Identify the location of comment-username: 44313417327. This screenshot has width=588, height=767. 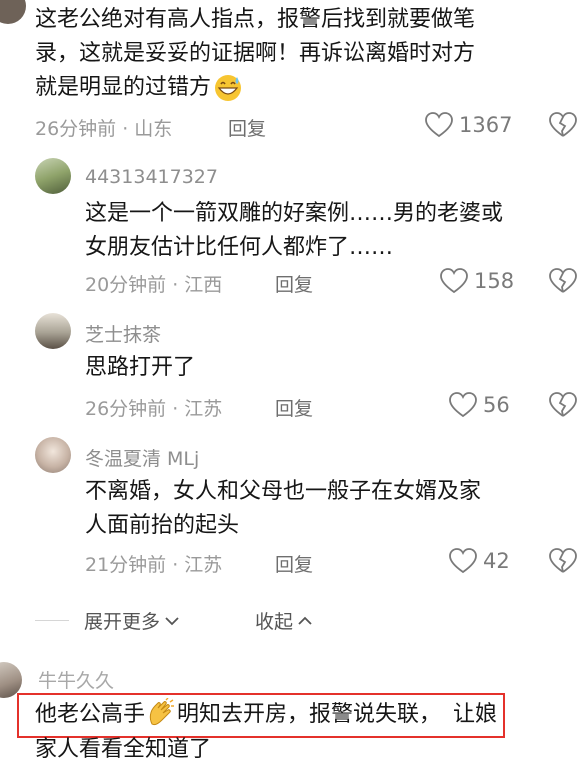
(151, 177).